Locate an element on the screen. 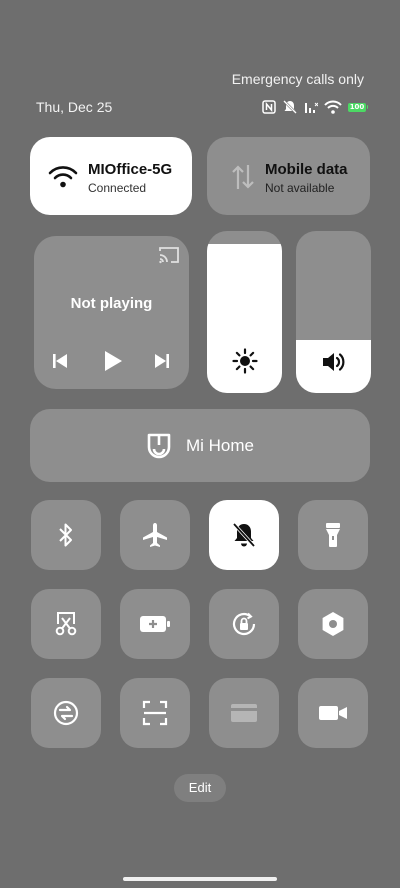 Image resolution: width=400 pixels, height=888 pixels. silent-mode-toggle is located at coordinates (244, 535).